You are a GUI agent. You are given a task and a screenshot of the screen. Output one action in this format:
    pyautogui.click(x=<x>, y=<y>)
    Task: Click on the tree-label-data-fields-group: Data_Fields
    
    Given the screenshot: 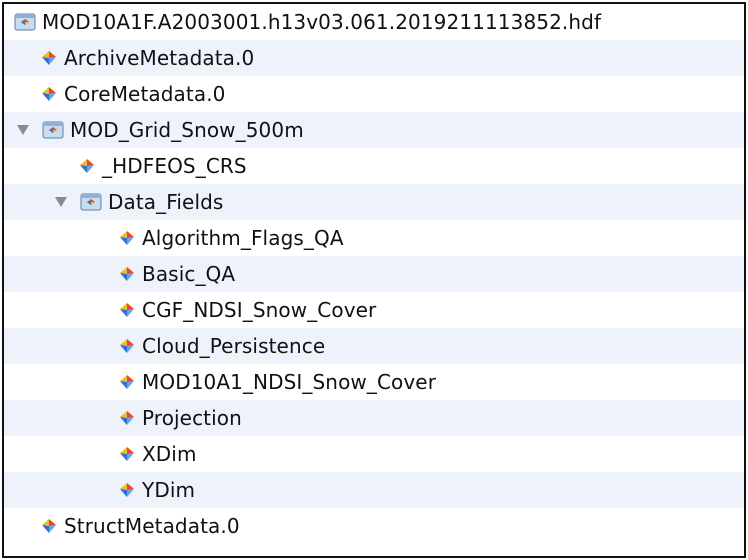 What is the action you would take?
    pyautogui.click(x=166, y=202)
    